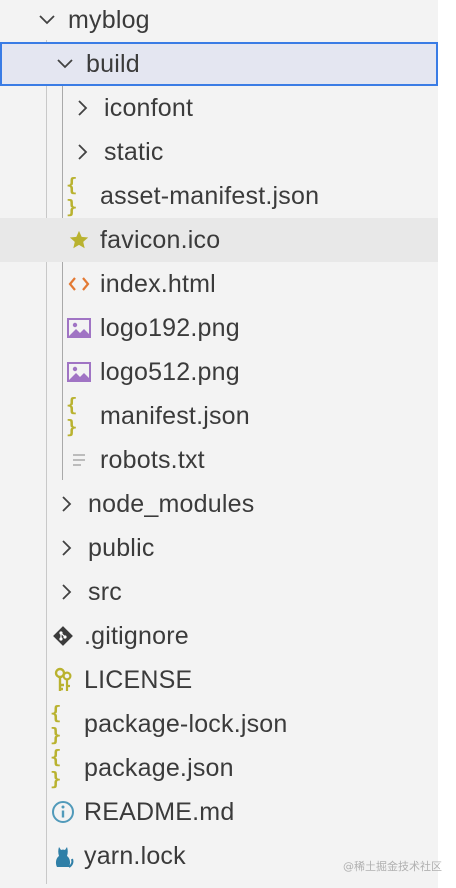 This screenshot has width=456, height=888. I want to click on tree-item-label: public, so click(121, 547).